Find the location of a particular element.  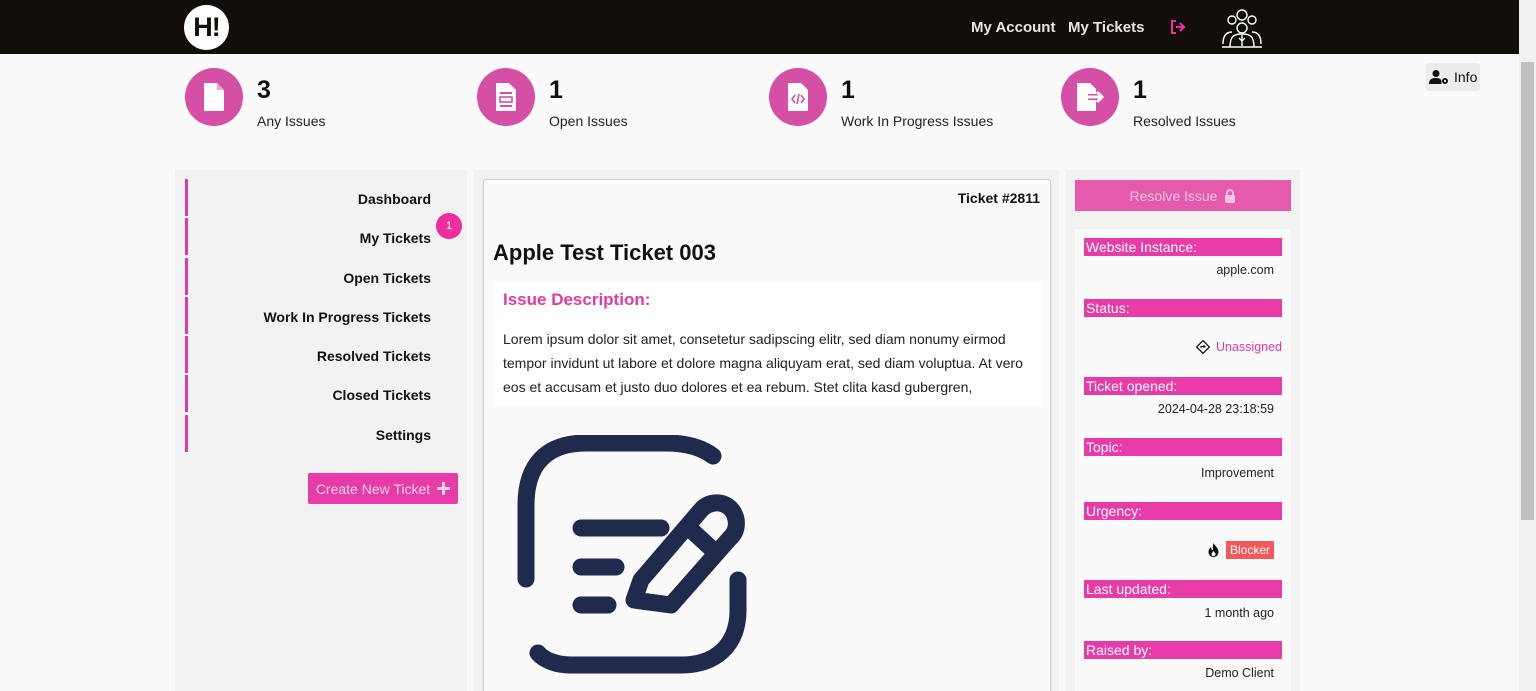

edit-document-icon is located at coordinates (632, 554).